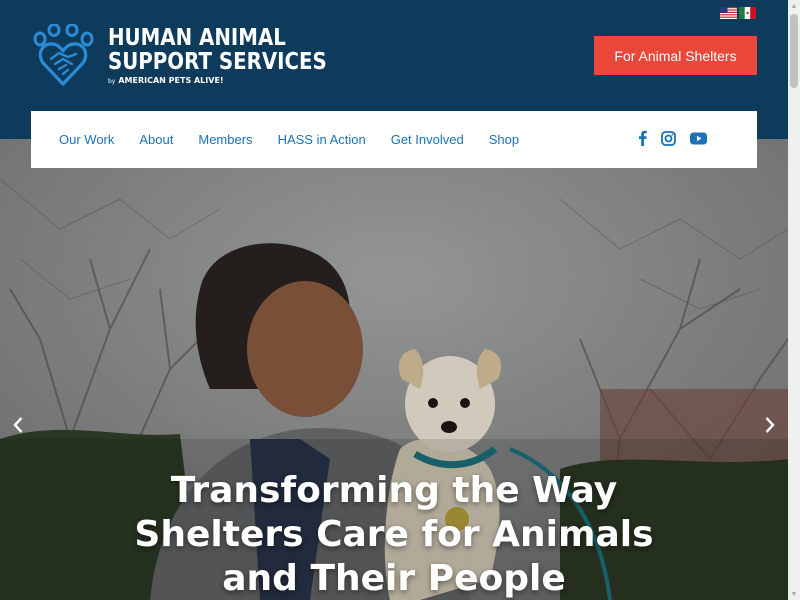 This screenshot has width=800, height=600. I want to click on paw-heart-handshake-icon, so click(63, 55).